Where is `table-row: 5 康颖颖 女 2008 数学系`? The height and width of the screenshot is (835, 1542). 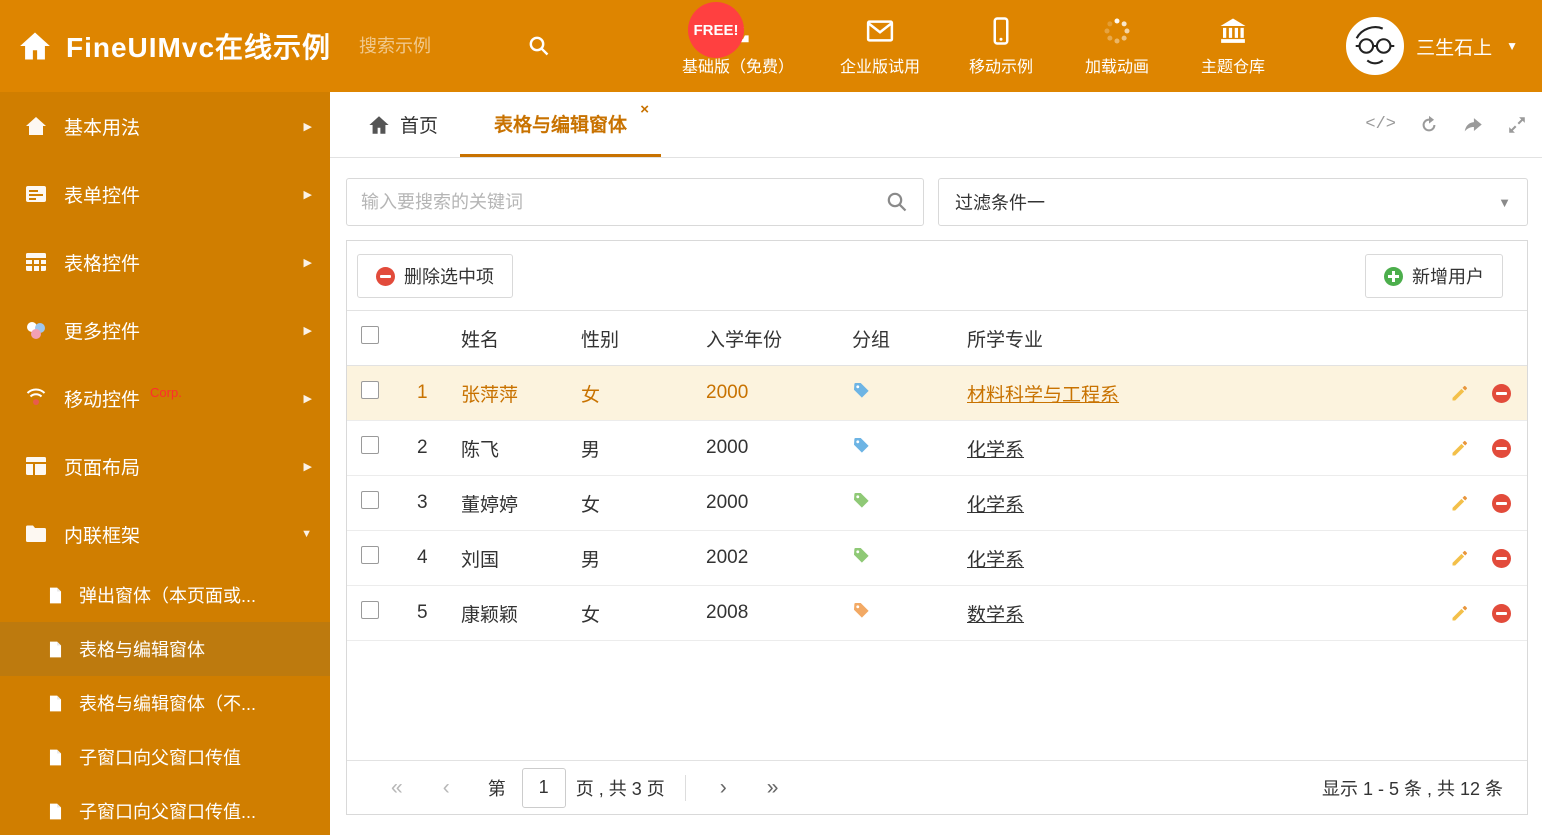 table-row: 5 康颖颖 女 2008 数学系 is located at coordinates (937, 613).